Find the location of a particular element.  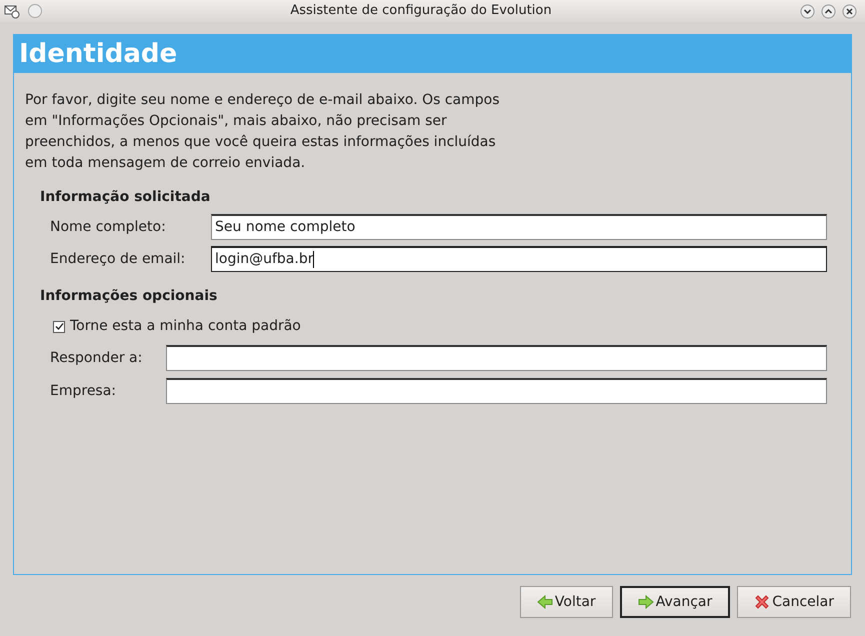

window-title: Assistente de configuração do Evolution is located at coordinates (421, 11).